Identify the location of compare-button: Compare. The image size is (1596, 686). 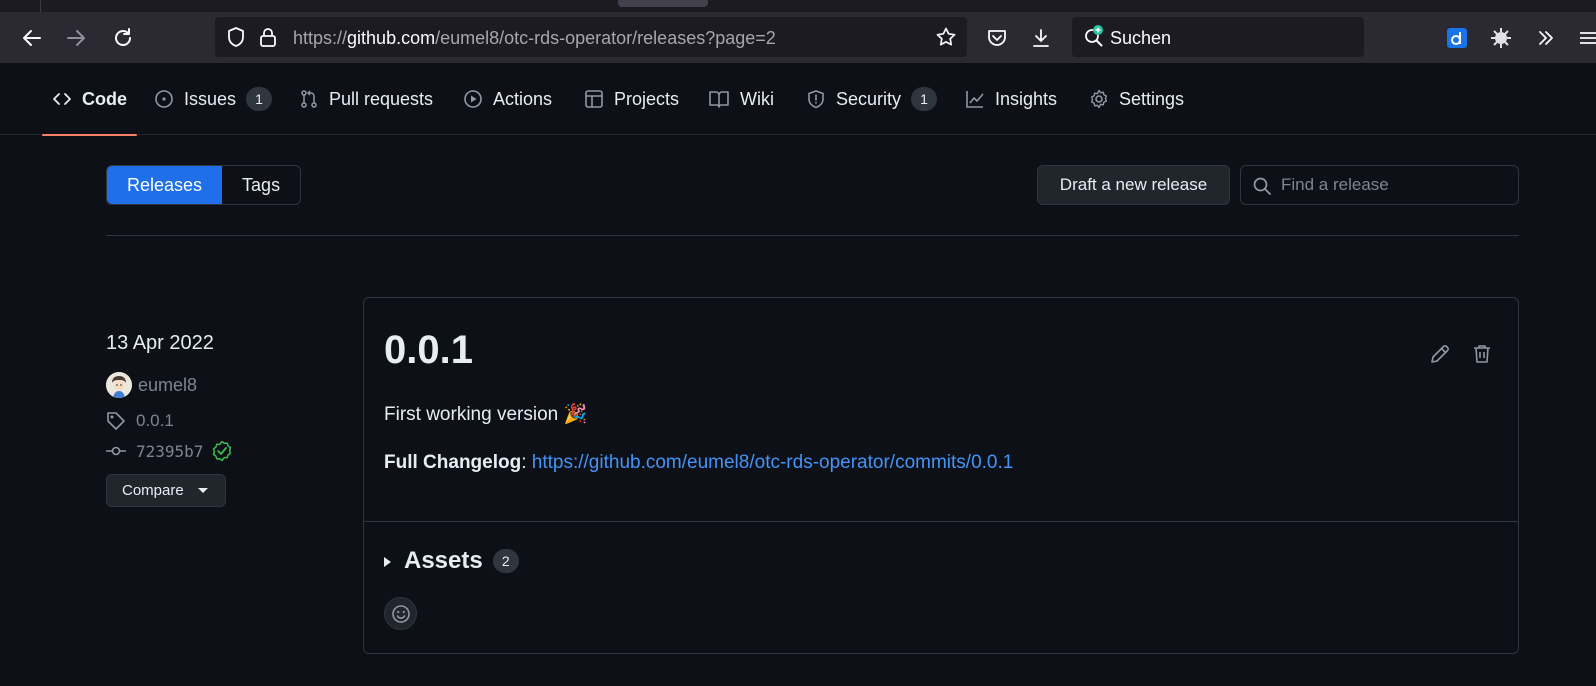
(166, 490).